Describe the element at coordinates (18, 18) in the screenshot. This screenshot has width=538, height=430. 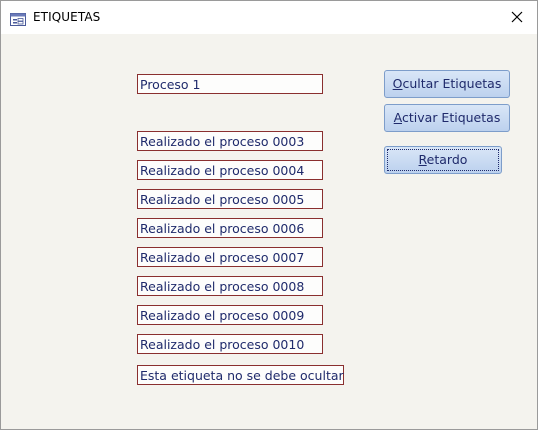
I see `form-icon` at that location.